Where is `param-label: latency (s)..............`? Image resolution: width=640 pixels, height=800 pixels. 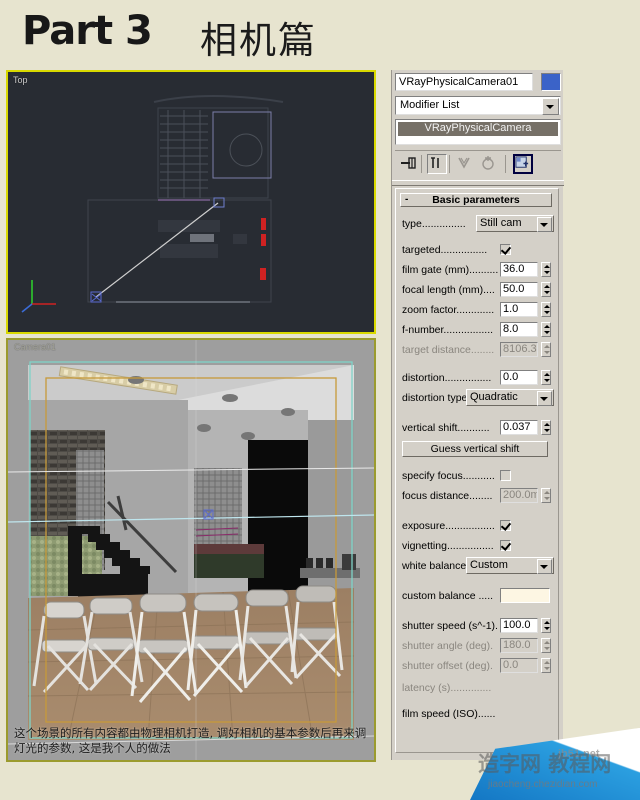
param-label: latency (s).............. is located at coordinates (447, 688).